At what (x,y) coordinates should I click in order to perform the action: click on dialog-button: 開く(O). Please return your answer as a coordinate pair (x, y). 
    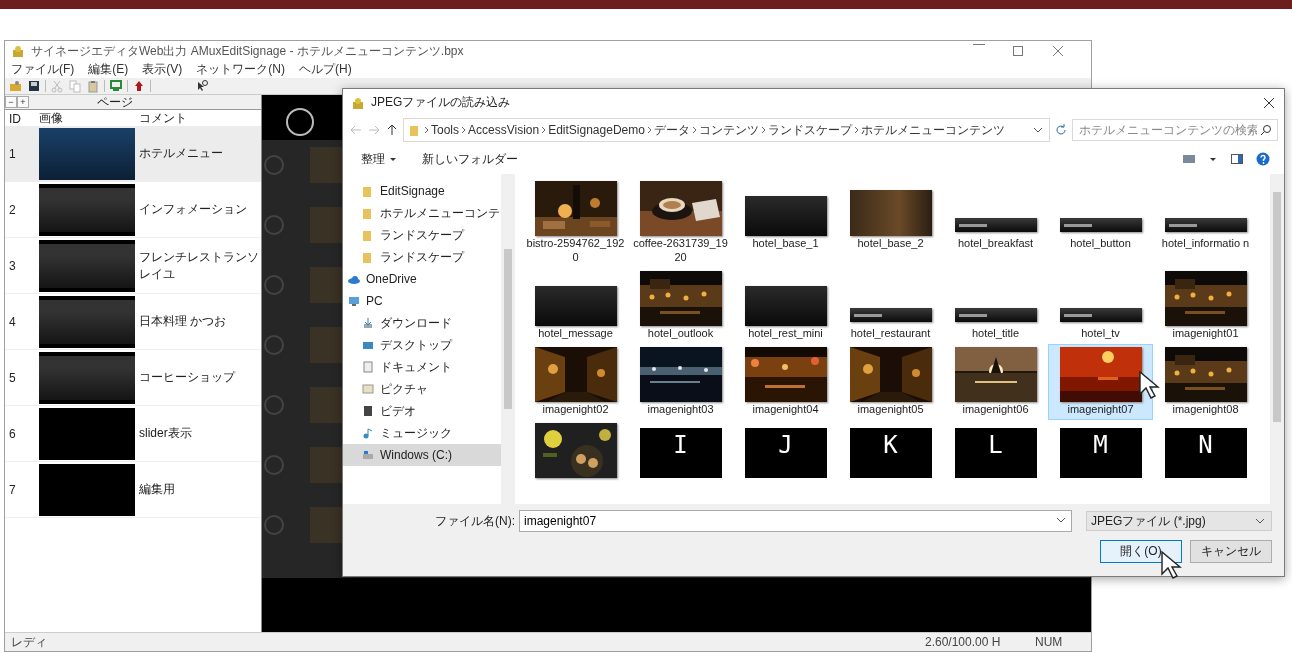
    Looking at the image, I should click on (1141, 551).